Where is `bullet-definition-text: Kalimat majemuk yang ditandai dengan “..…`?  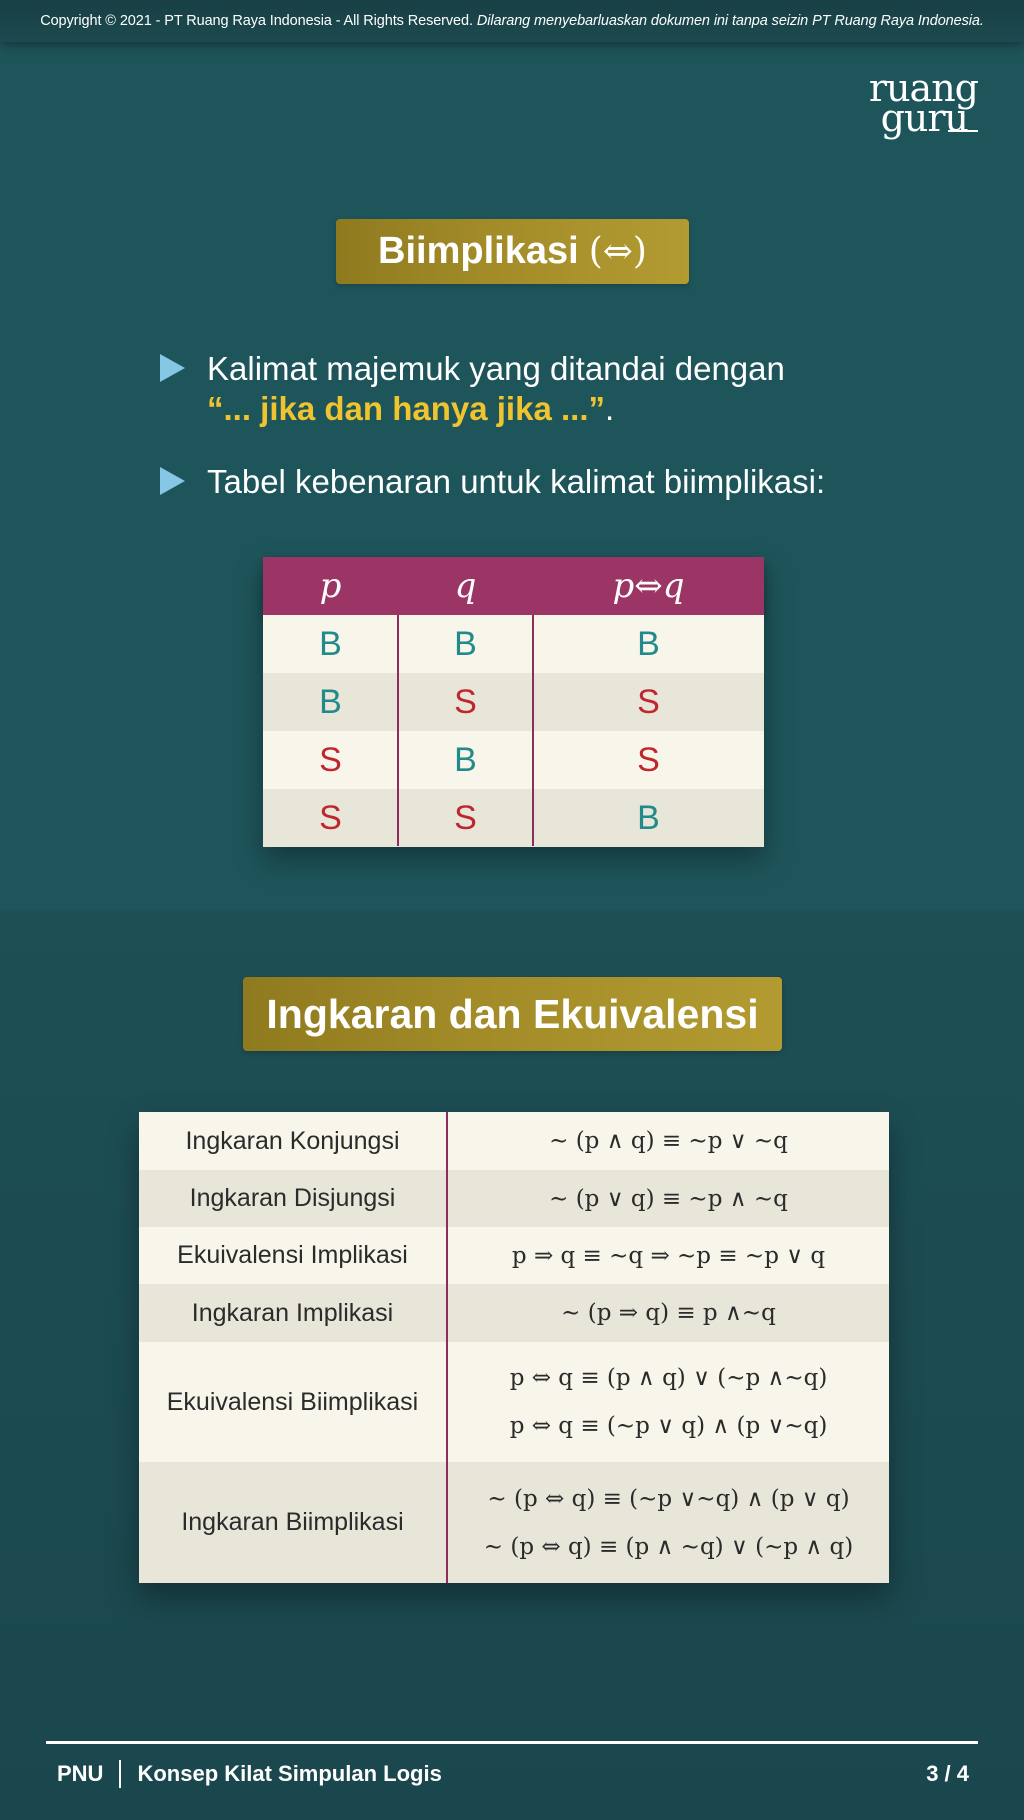 bullet-definition-text: Kalimat majemuk yang ditandai dengan “..… is located at coordinates (496, 389).